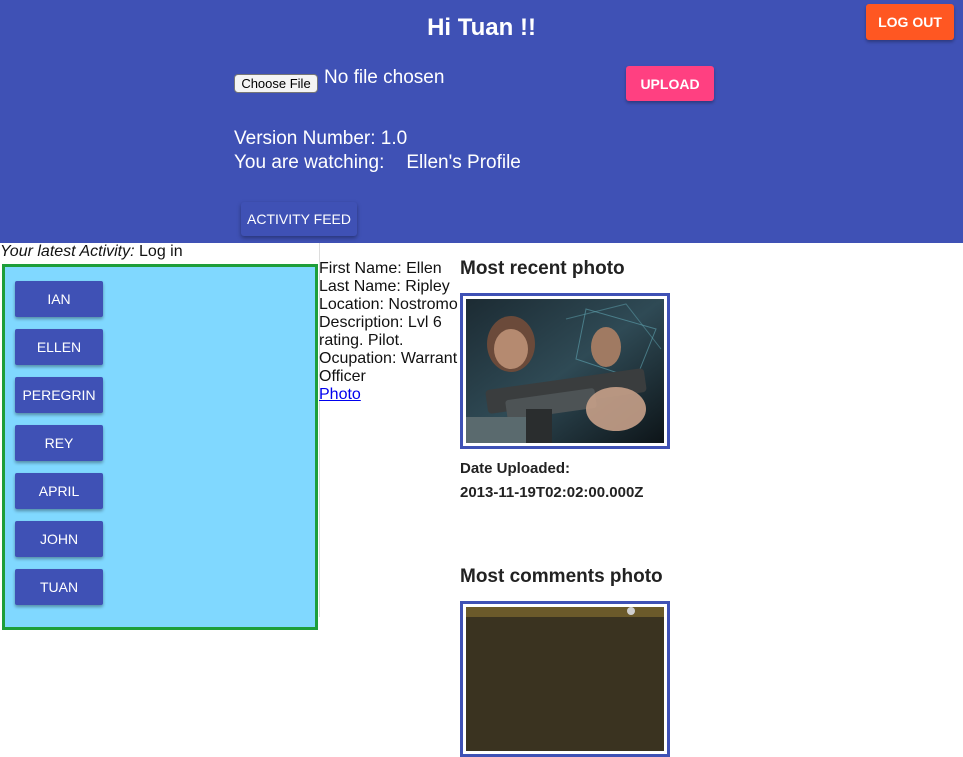  I want to click on logout-button: LOG OUT, so click(910, 22).